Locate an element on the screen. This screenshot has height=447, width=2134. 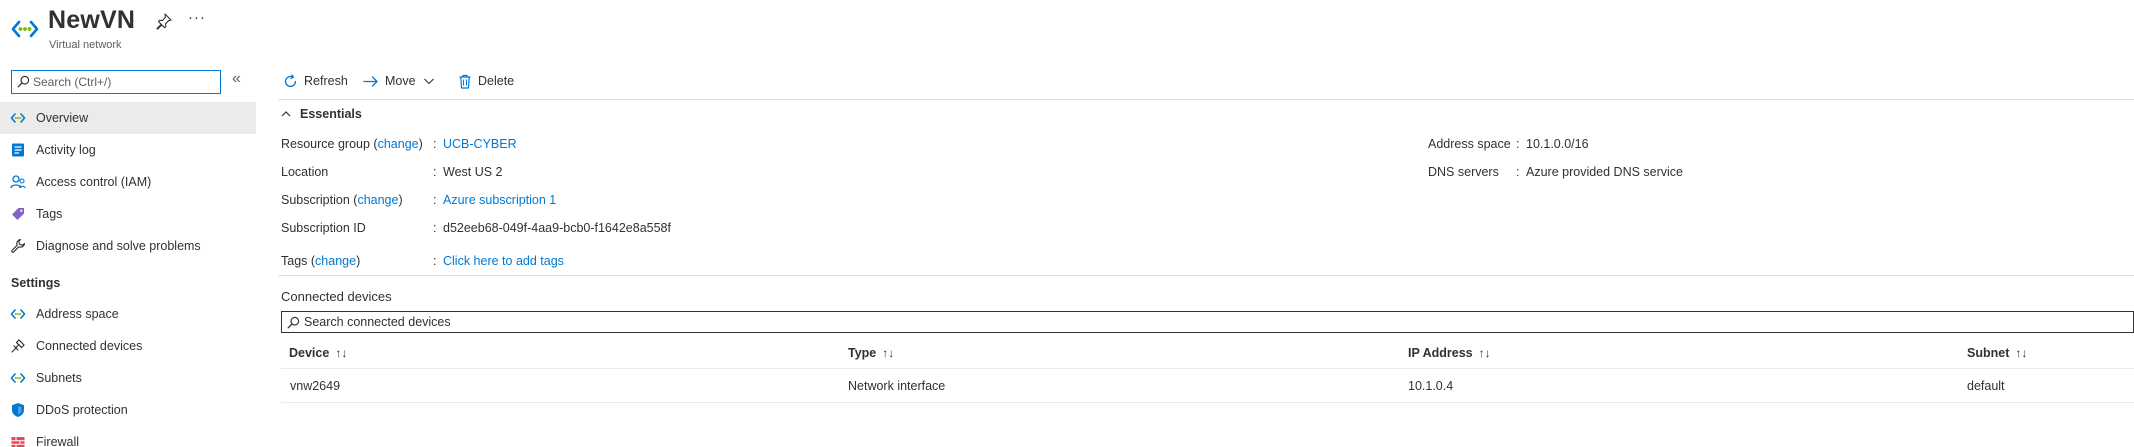
trash-icon is located at coordinates (465, 81).